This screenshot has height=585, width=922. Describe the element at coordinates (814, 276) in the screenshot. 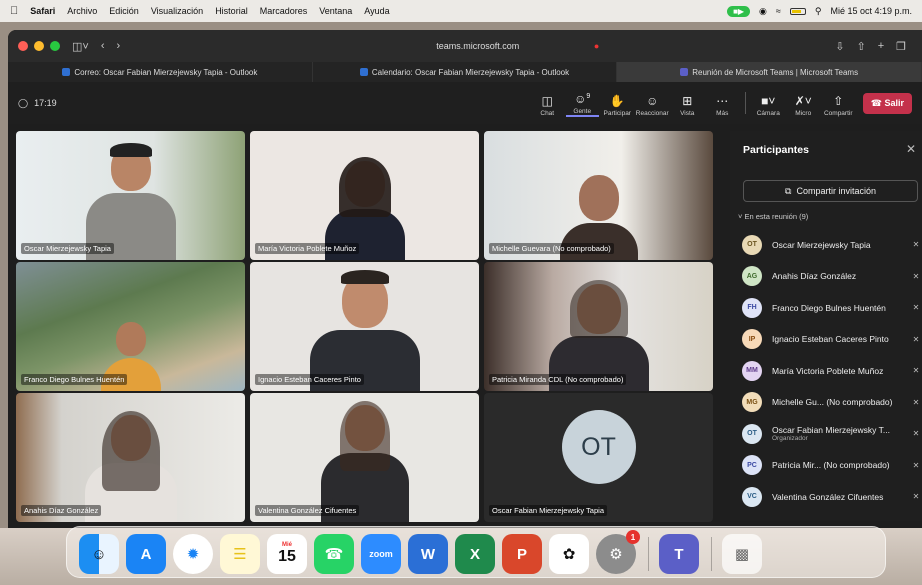

I see `participant-name-text: Anahis Díaz González` at that location.